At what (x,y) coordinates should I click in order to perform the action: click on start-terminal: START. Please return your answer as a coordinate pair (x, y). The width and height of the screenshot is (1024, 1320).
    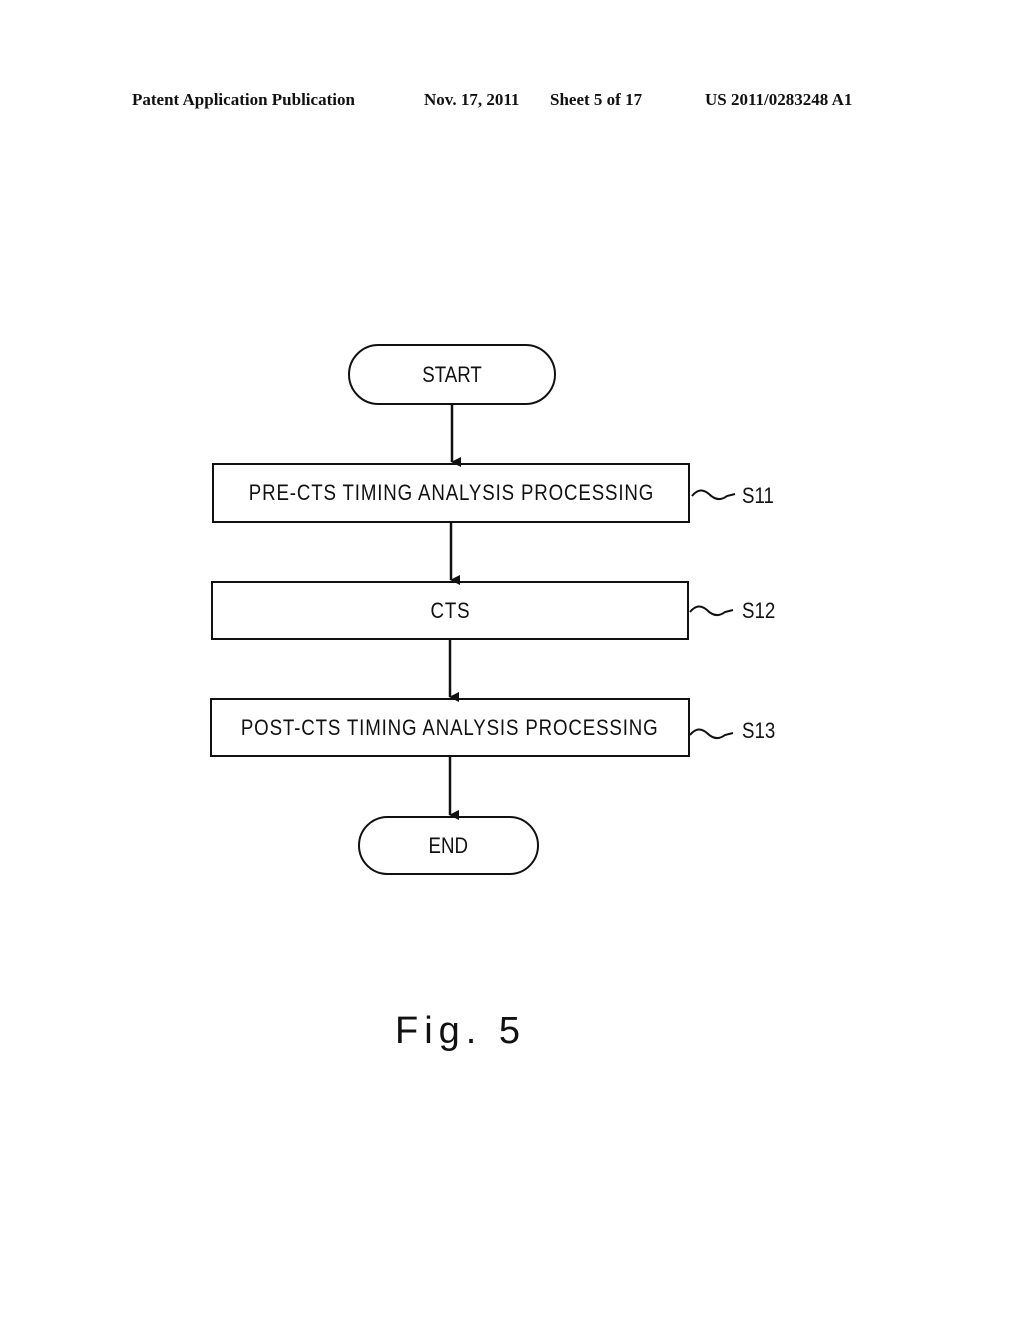
    Looking at the image, I should click on (452, 374).